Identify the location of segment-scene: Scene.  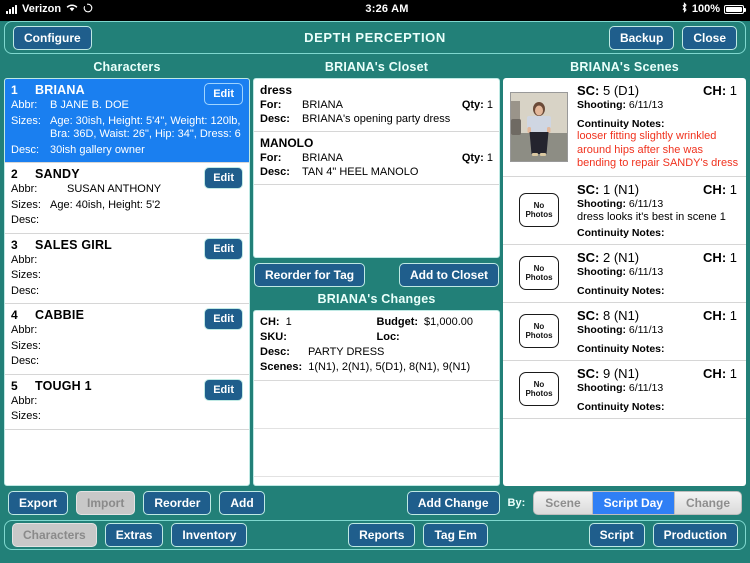
(563, 502).